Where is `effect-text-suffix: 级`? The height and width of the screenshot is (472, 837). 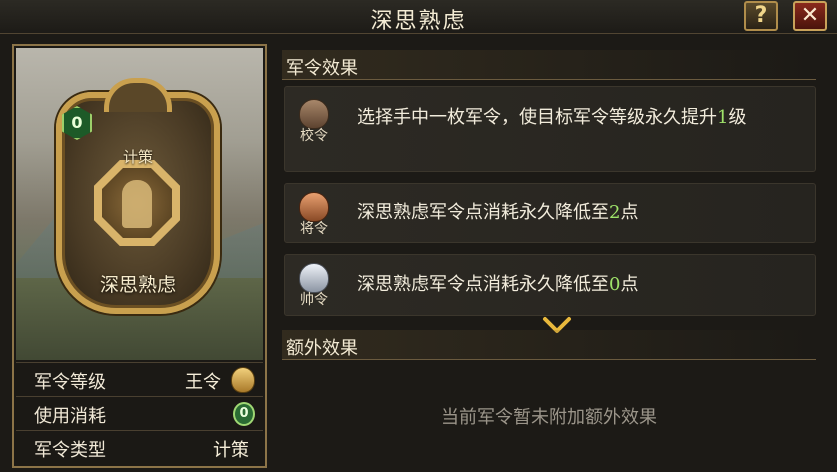
effect-text-suffix: 级 is located at coordinates (737, 117).